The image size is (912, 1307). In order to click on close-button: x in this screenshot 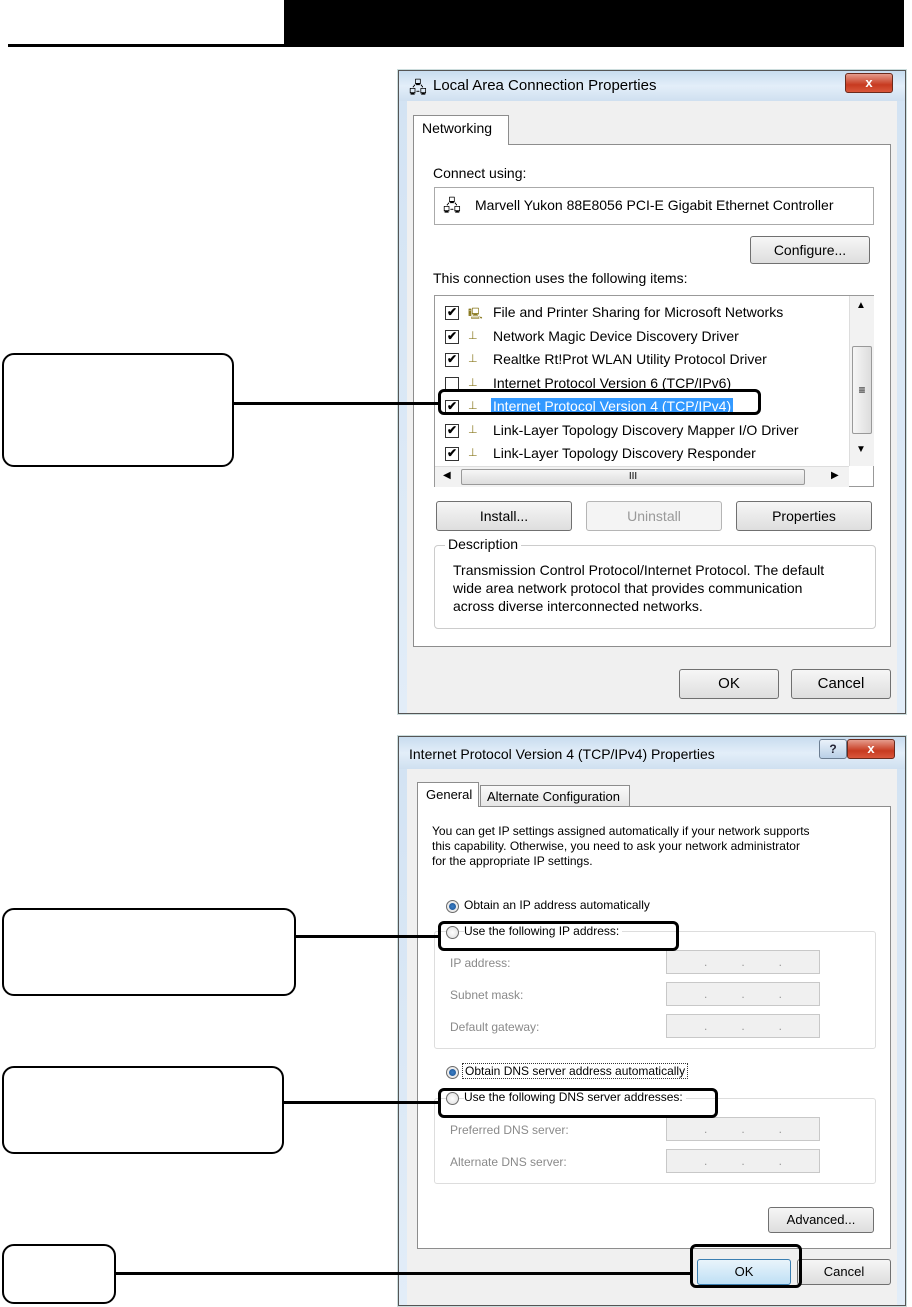, I will do `click(869, 83)`.